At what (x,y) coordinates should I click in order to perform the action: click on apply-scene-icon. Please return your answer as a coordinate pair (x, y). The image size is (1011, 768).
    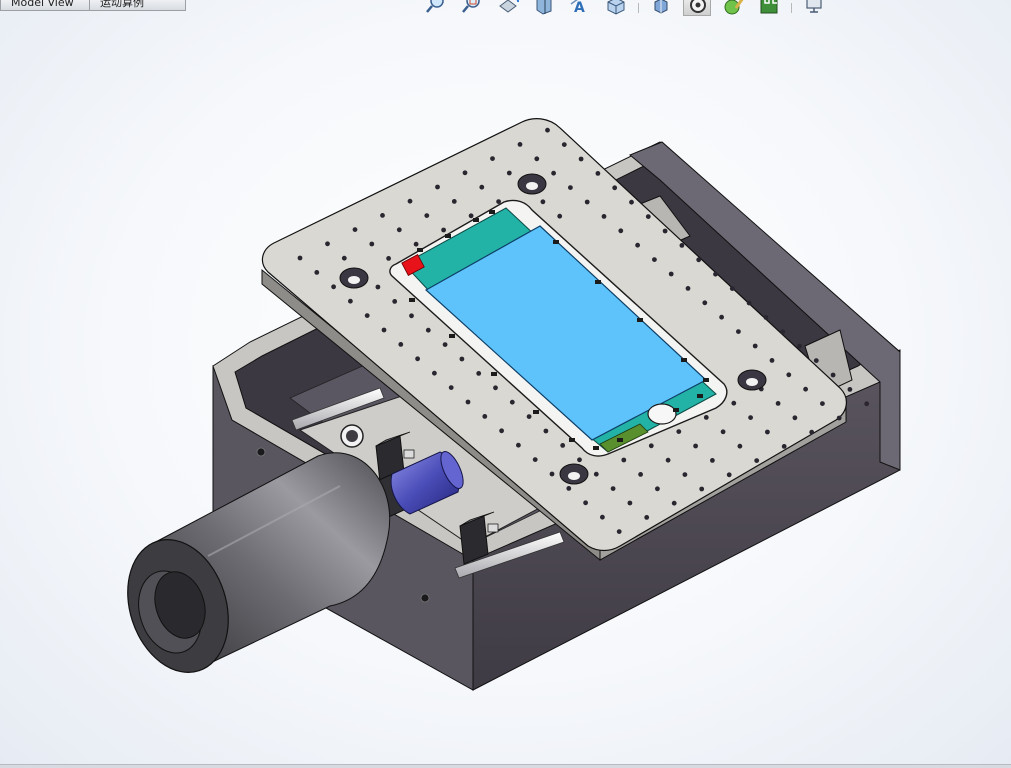
    Looking at the image, I should click on (769, 8).